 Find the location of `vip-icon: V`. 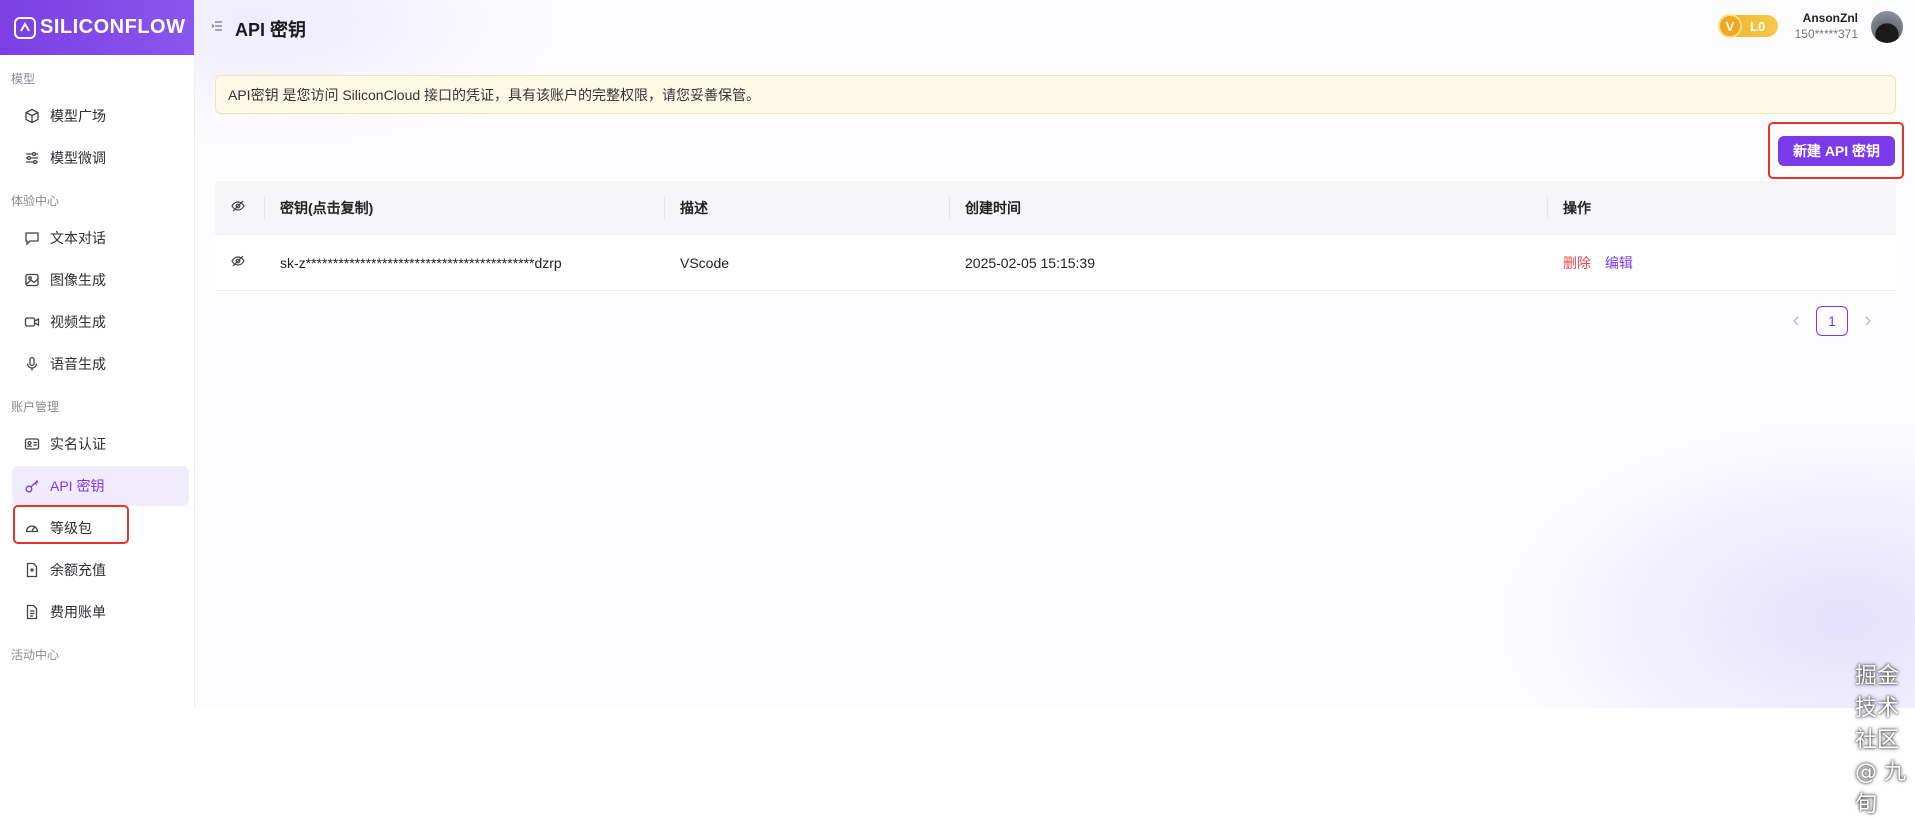

vip-icon: V is located at coordinates (1730, 26).